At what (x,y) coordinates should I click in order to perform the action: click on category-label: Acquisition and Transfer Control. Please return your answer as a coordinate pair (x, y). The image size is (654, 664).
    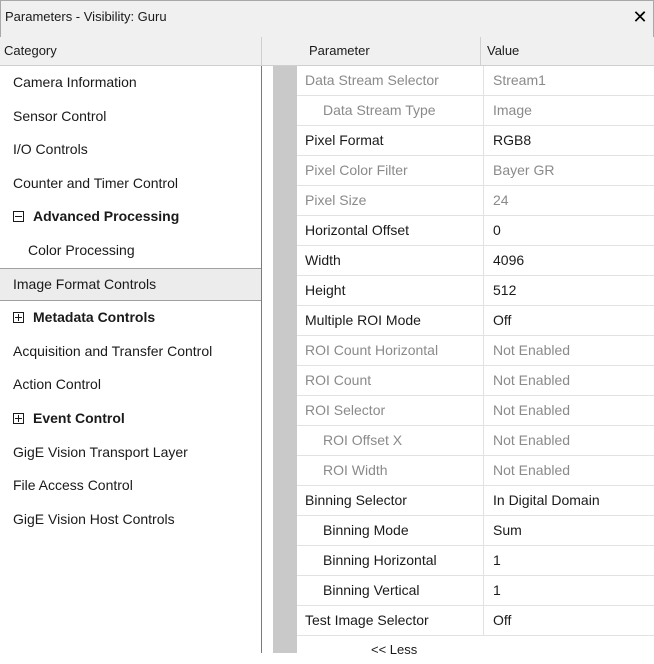
    Looking at the image, I should click on (113, 350).